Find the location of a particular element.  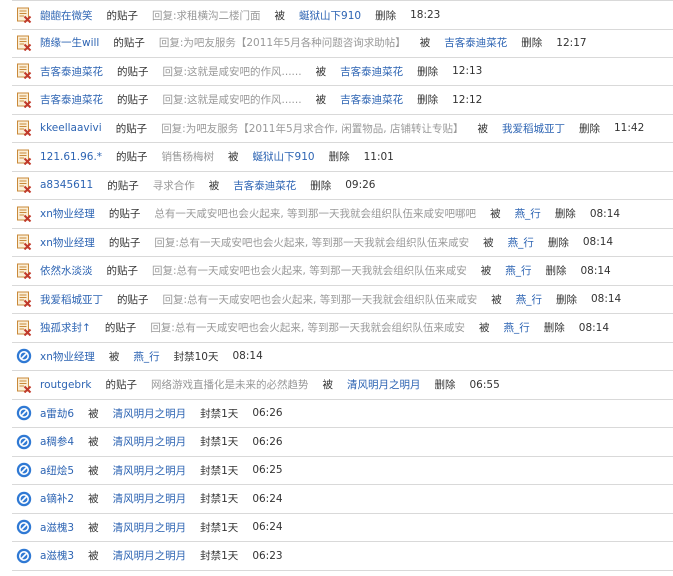

username-link: 我爱稻城亚丁 is located at coordinates (71, 299).